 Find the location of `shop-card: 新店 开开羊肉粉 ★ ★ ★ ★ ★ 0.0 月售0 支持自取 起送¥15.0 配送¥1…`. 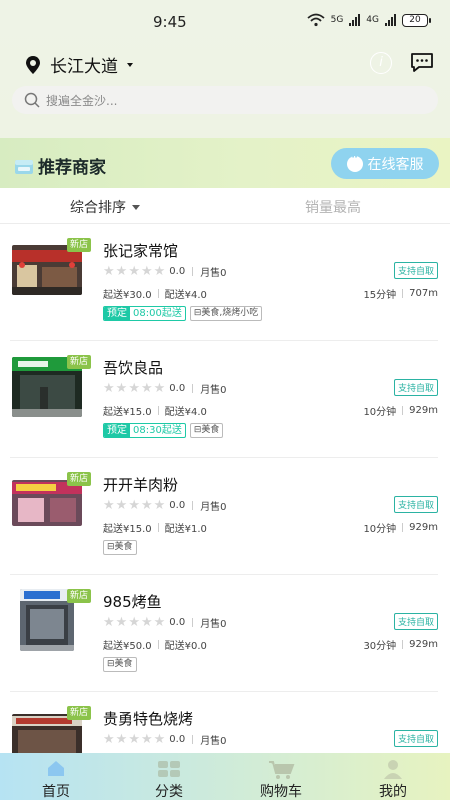

shop-card: 新店 开开羊肉粉 ★ ★ ★ ★ ★ 0.0 月售0 支持自取 起送¥15.0 配送¥1… is located at coordinates (224, 516).